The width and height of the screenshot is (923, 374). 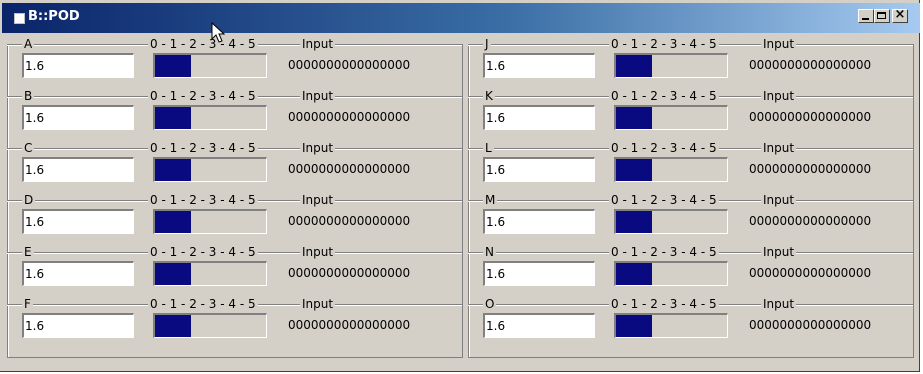 I want to click on channel-label: N, so click(x=489, y=252).